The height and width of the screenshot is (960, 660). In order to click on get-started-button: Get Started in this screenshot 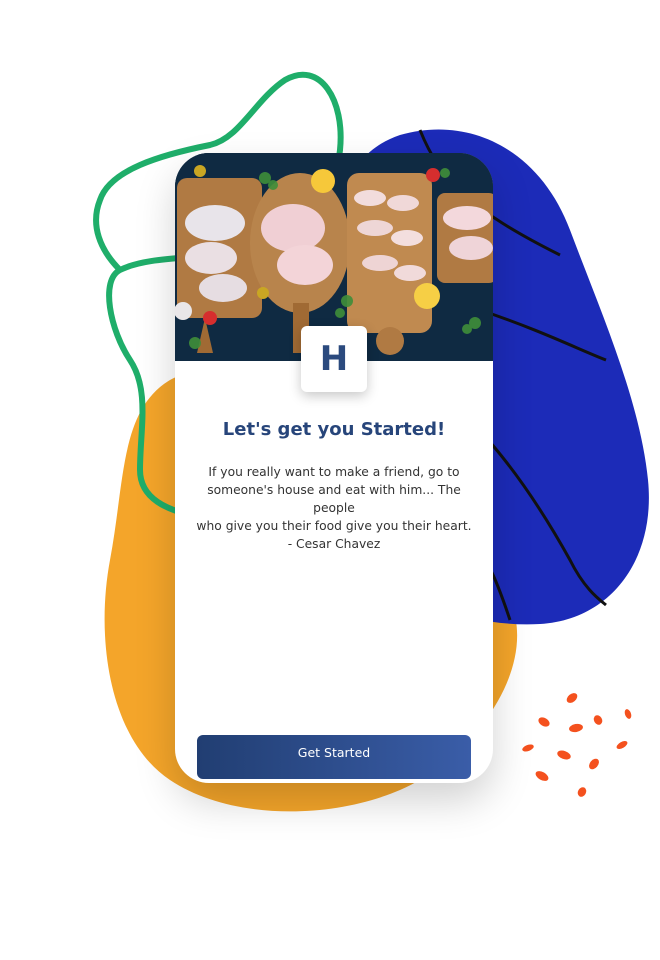, I will do `click(334, 757)`.